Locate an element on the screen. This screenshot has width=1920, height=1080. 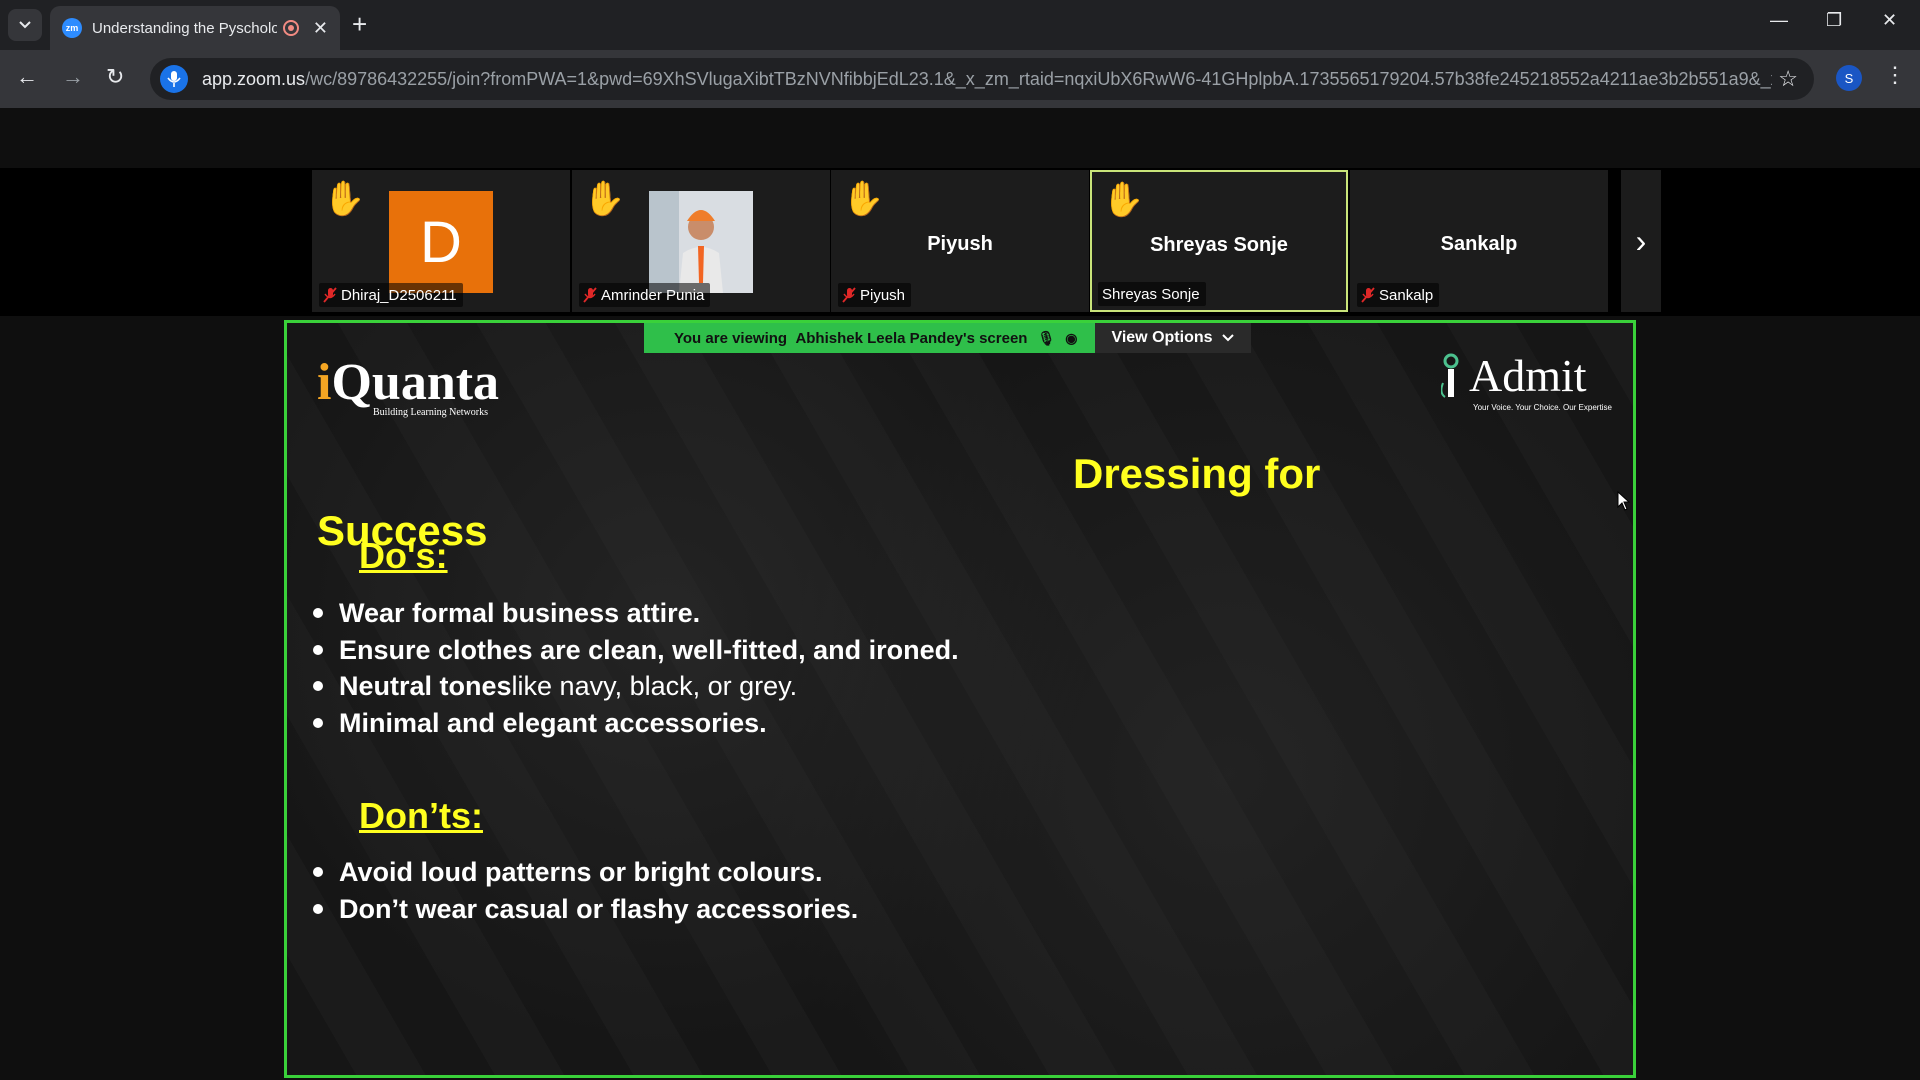
list-item: Don’t wear casual or flashy accessories. is located at coordinates (585, 909).